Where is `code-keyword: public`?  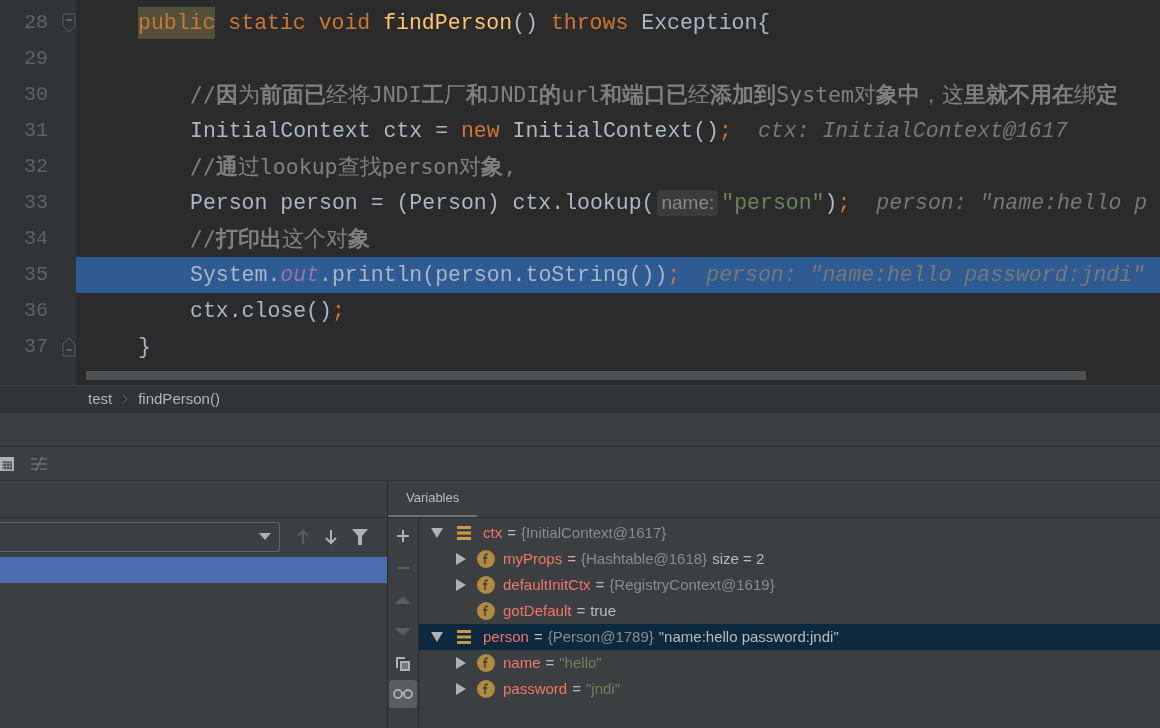
code-keyword: public is located at coordinates (177, 23).